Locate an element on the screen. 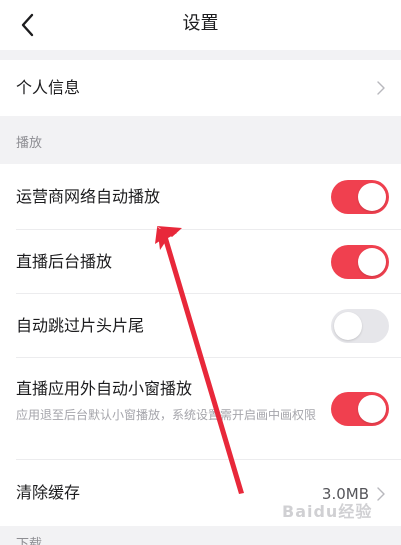 The width and height of the screenshot is (401, 545). setting-row-carrier-autoplay: 运营商网络自动播放 is located at coordinates (200, 197).